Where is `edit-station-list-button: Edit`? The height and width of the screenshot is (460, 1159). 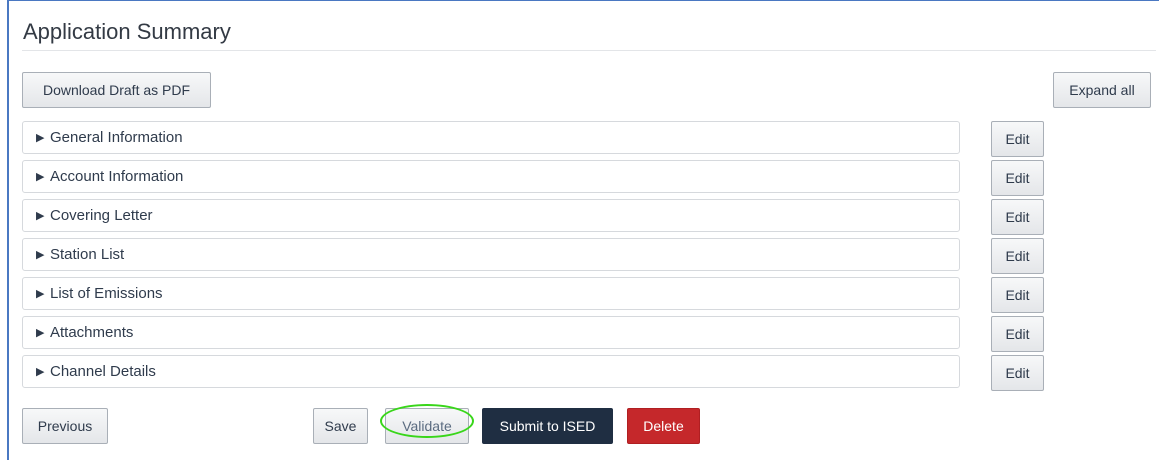
edit-station-list-button: Edit is located at coordinates (1017, 256).